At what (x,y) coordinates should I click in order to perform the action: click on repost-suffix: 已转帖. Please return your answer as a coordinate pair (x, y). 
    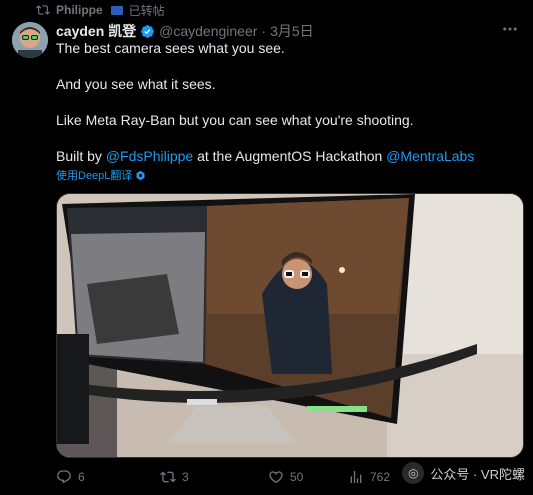
    Looking at the image, I should click on (146, 10).